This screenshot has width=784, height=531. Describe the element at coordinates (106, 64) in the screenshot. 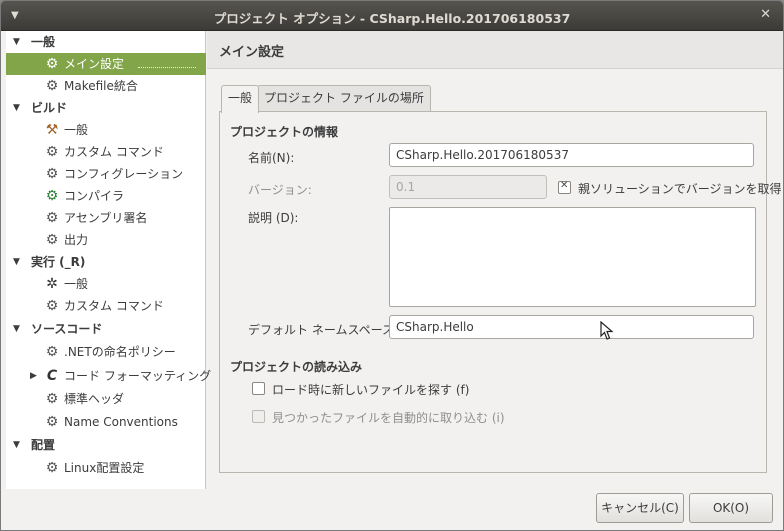

I see `tree-item-main-settings: ⚙ メイン設定` at that location.